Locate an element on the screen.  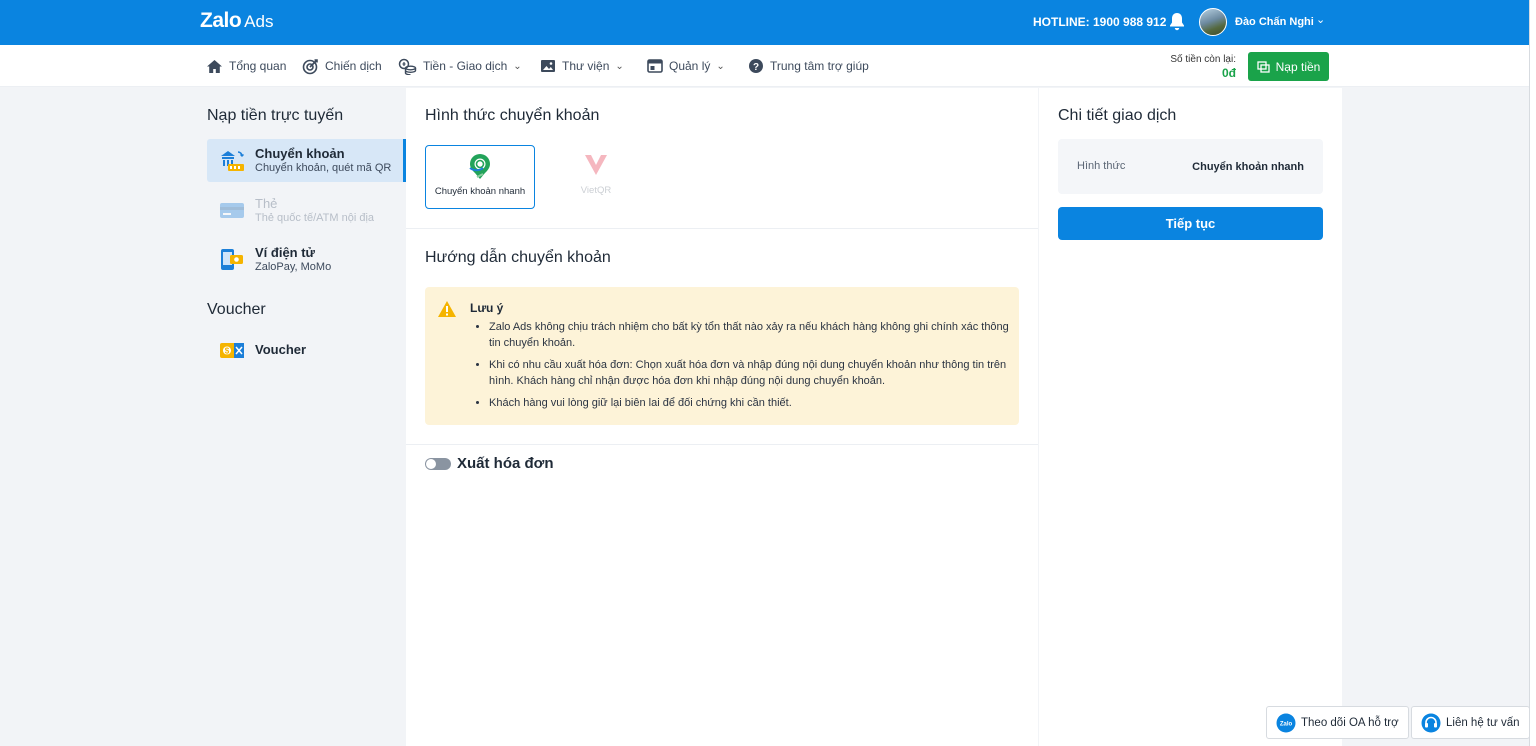
continue-button: Tiếp tục is located at coordinates (1190, 223).